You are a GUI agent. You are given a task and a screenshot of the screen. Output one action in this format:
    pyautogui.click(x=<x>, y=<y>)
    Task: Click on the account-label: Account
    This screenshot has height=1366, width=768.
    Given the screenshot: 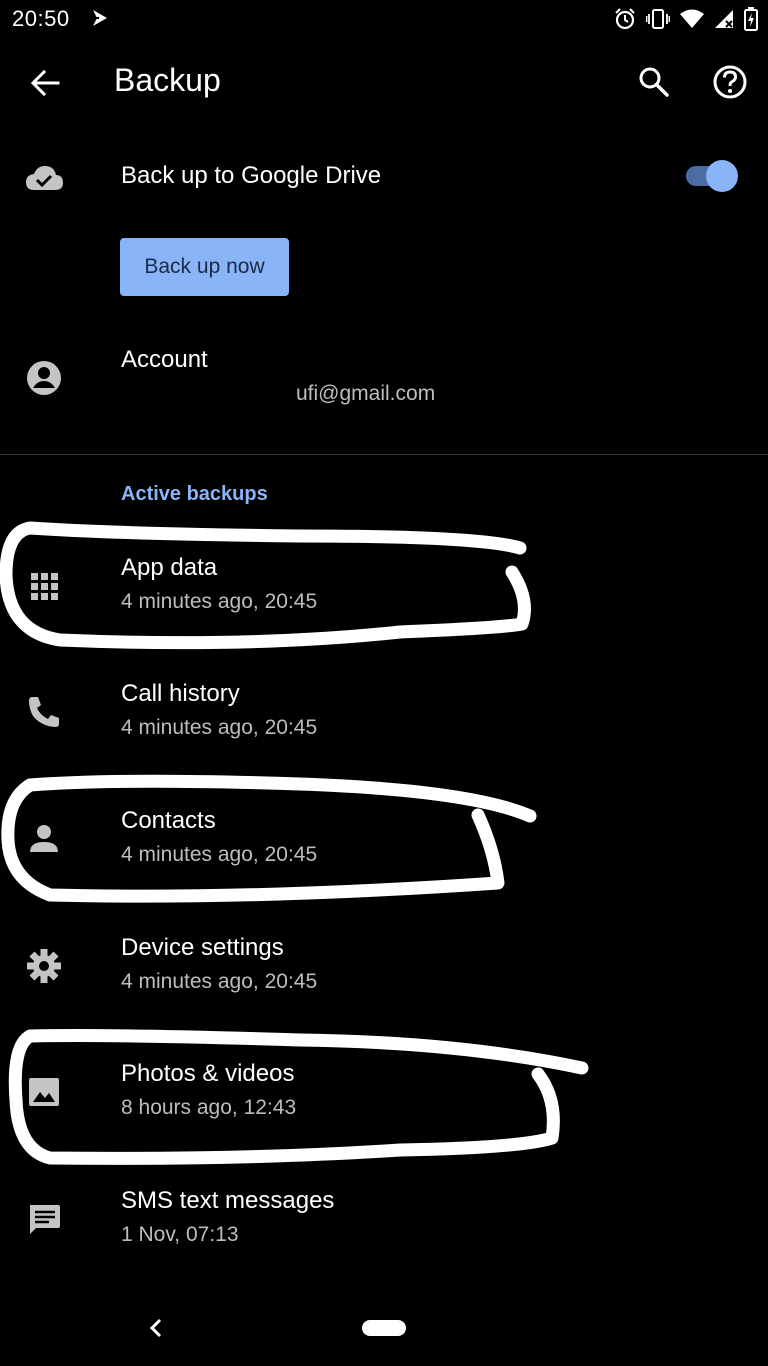 What is the action you would take?
    pyautogui.click(x=164, y=359)
    